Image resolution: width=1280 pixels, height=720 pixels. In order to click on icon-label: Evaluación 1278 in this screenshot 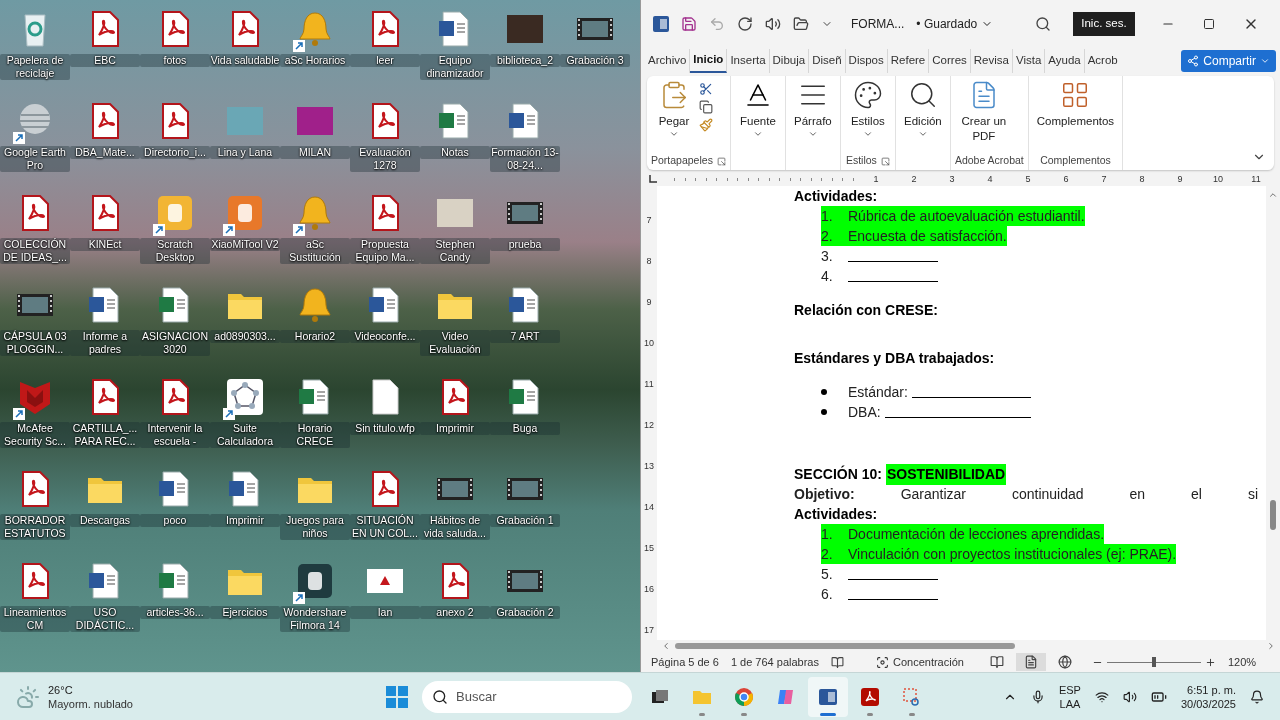, I will do `click(385, 159)`.